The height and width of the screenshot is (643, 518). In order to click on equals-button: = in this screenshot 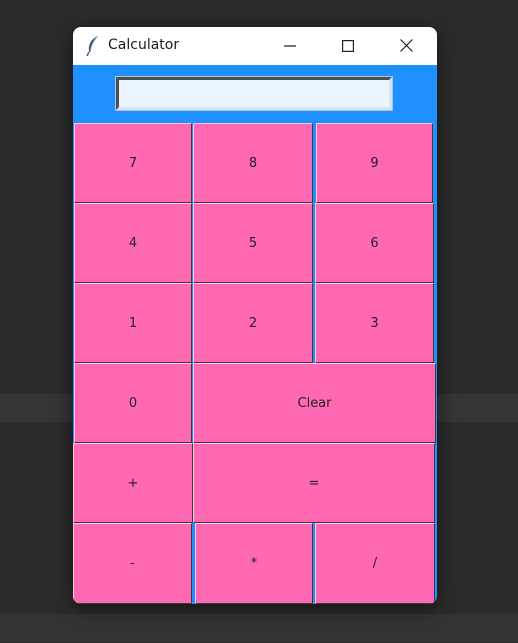, I will do `click(314, 483)`.